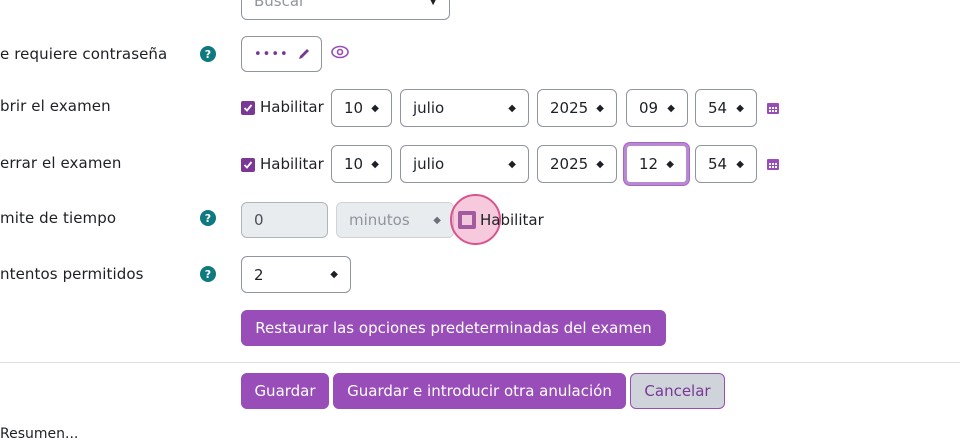 The width and height of the screenshot is (960, 442). Describe the element at coordinates (569, 164) in the screenshot. I see `close-year-value: 2025` at that location.